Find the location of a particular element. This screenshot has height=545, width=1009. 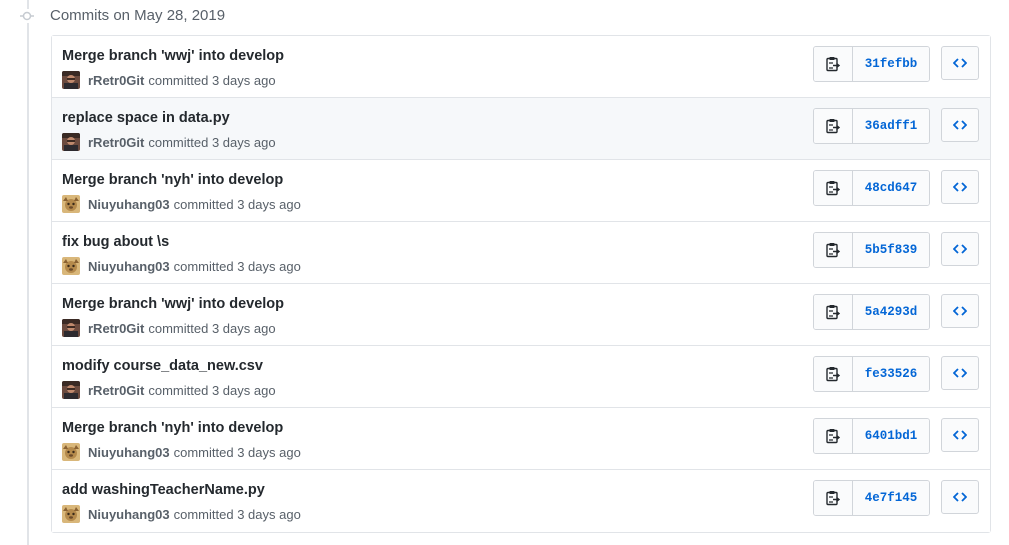

commit-title-link: add washingTeacherName.py is located at coordinates (163, 490).